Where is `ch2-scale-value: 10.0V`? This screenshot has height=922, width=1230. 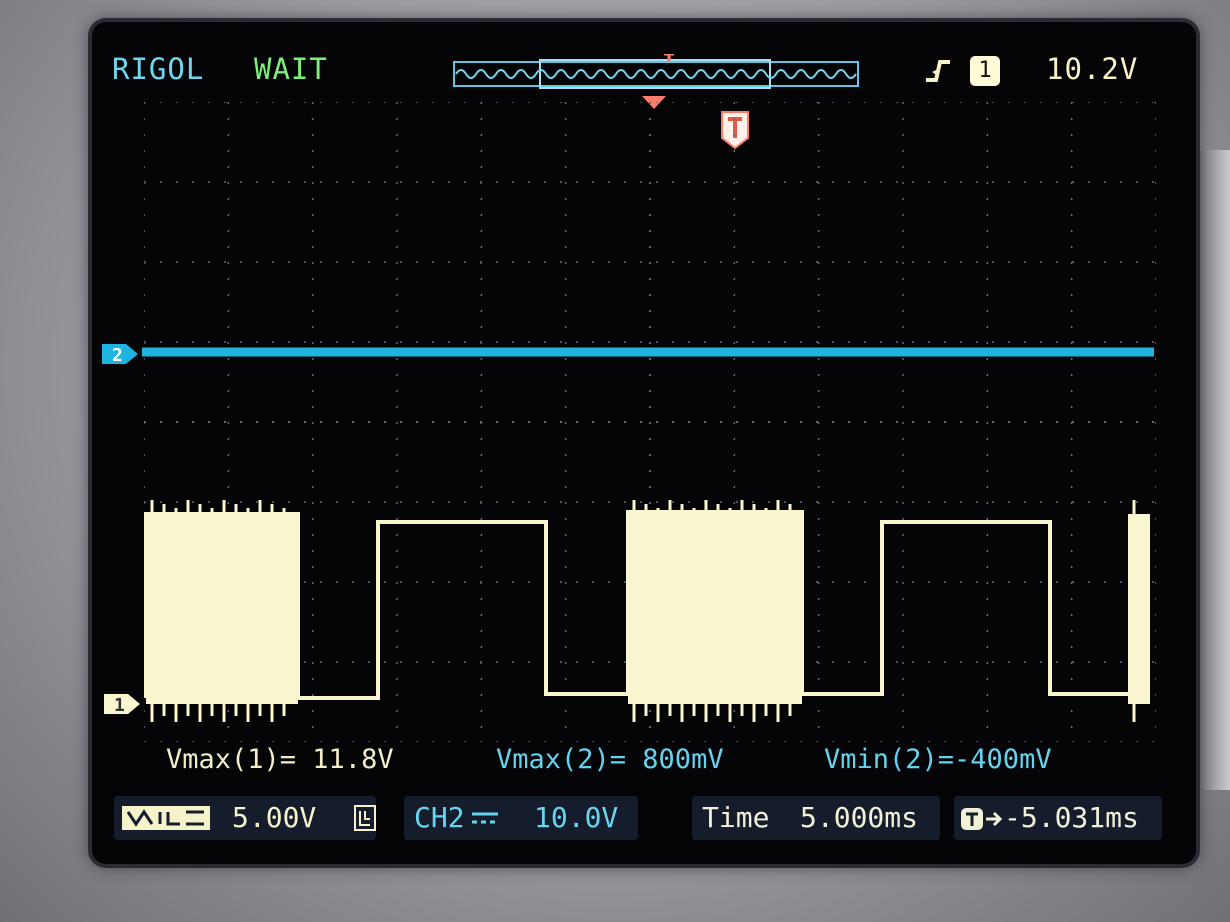 ch2-scale-value: 10.0V is located at coordinates (576, 817).